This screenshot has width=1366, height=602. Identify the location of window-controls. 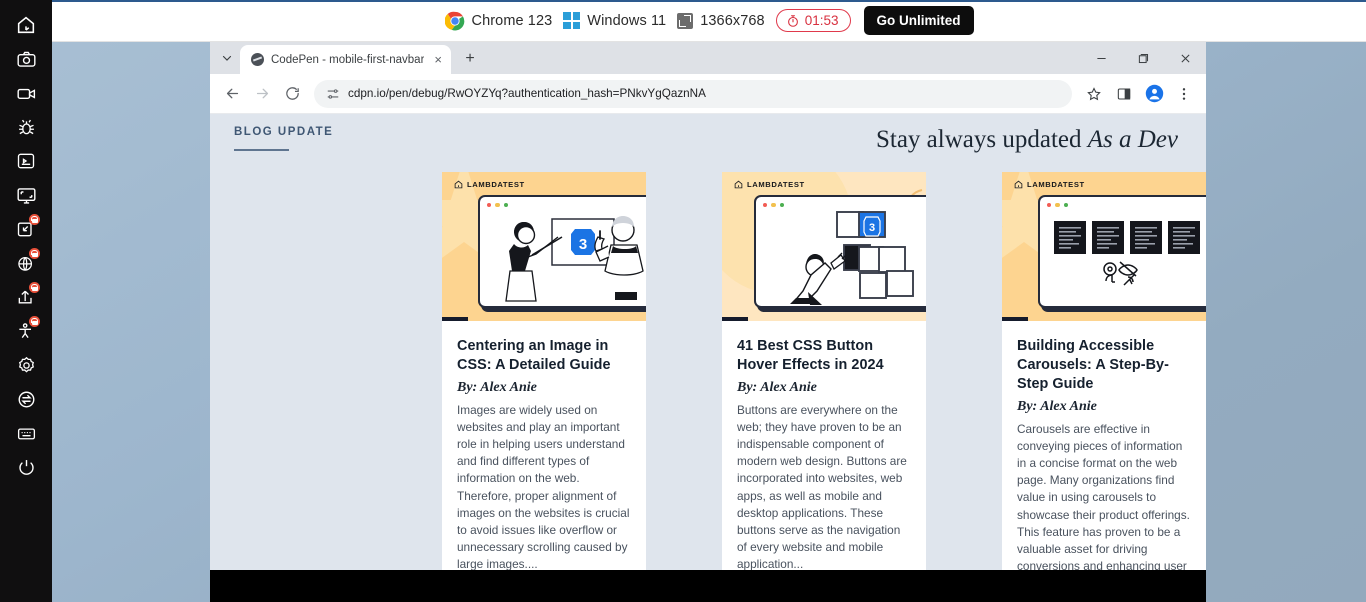
(1143, 58).